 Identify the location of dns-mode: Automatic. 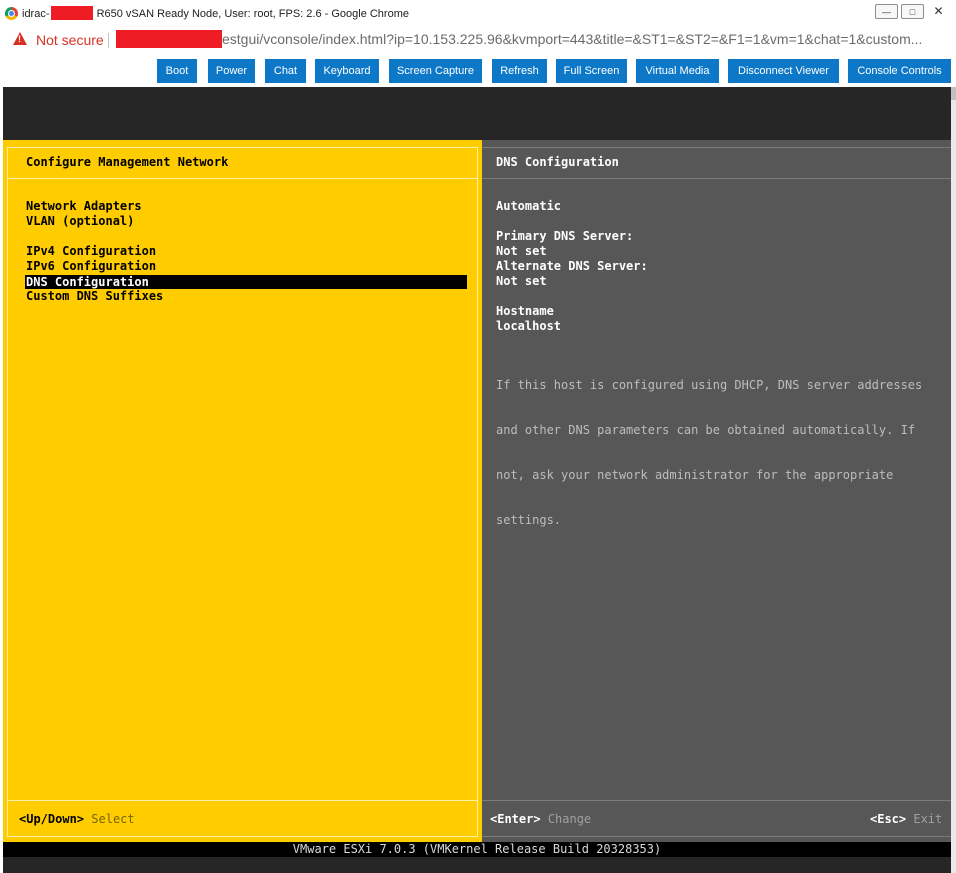
(529, 206).